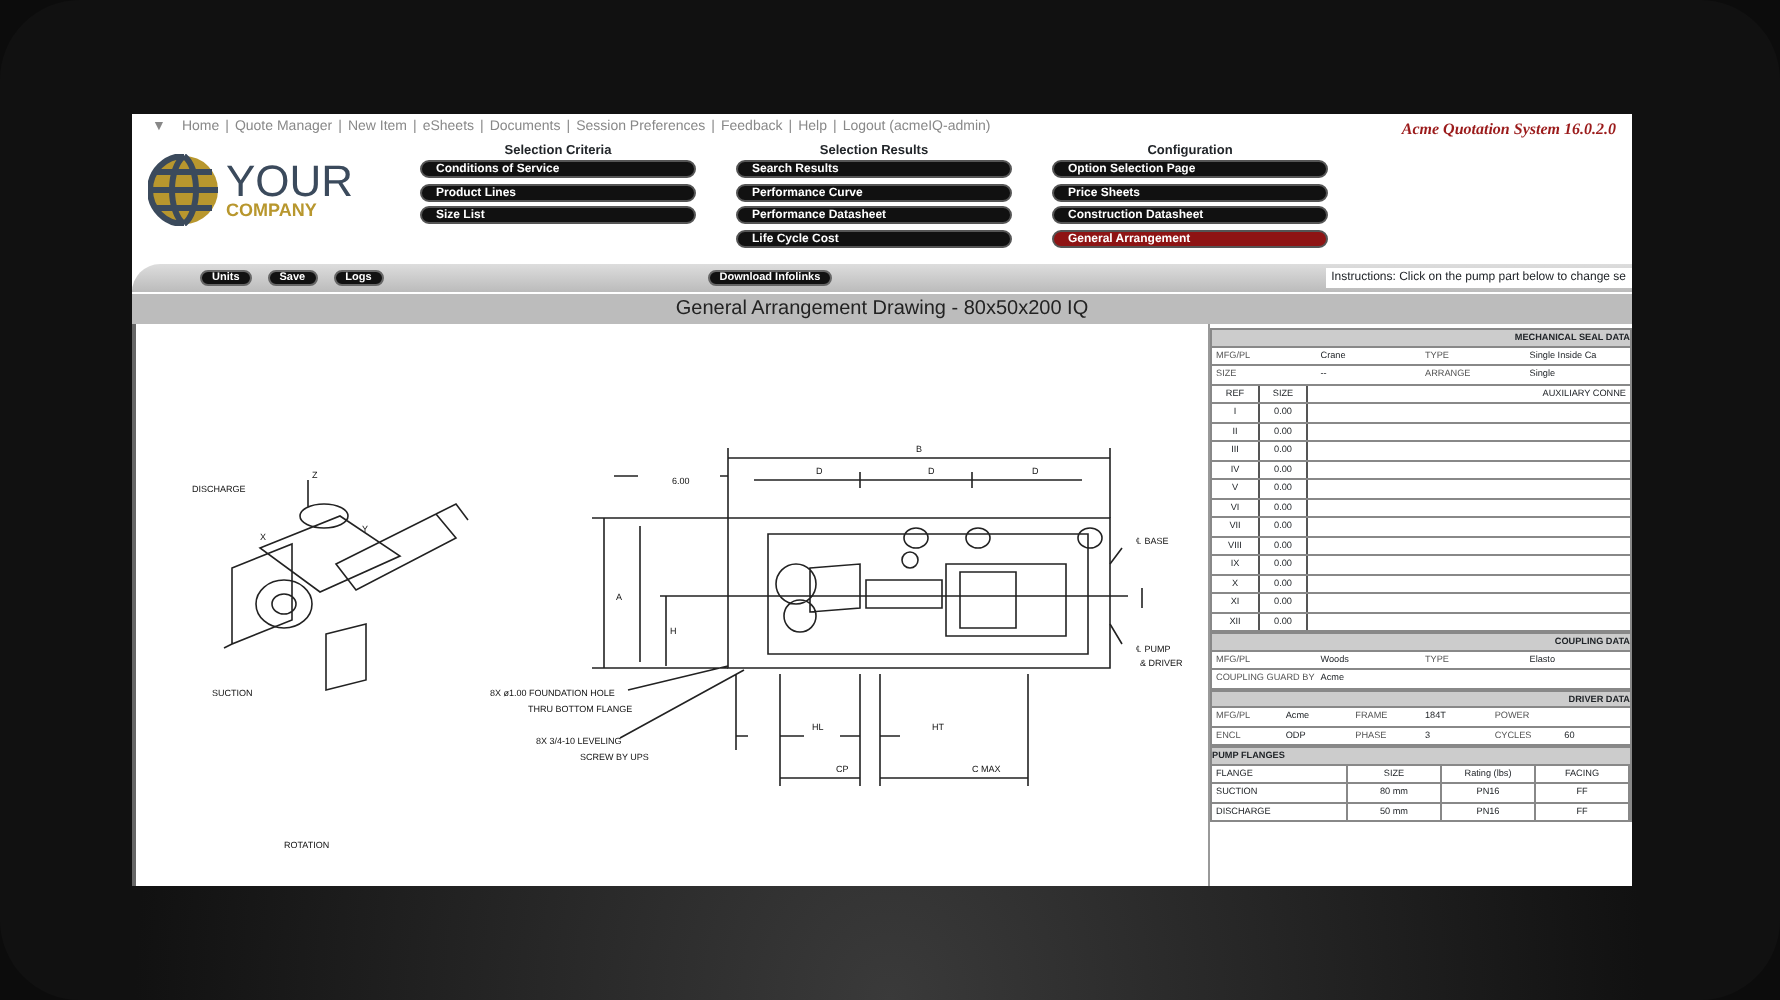 The height and width of the screenshot is (1000, 1780). What do you see at coordinates (1508, 129) in the screenshot?
I see `app-version: Acme Quotation System 16.0.2.0` at bounding box center [1508, 129].